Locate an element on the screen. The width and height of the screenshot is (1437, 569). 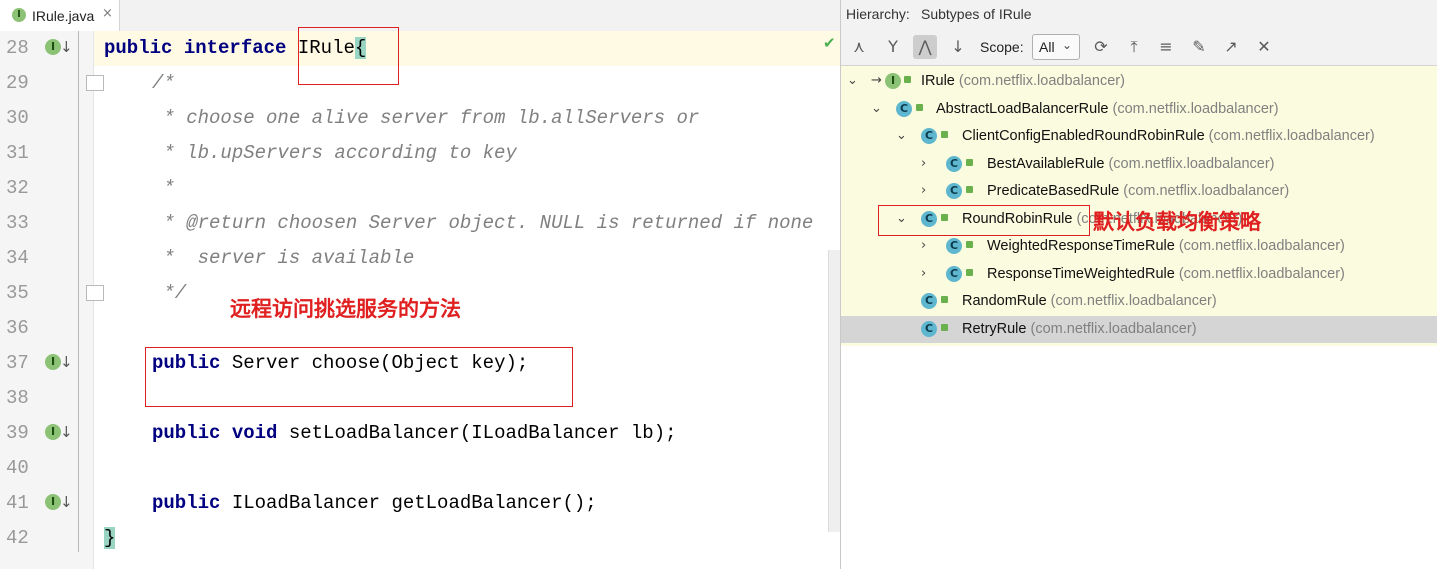
expand-all-icon: ≡ is located at coordinates (1166, 47).